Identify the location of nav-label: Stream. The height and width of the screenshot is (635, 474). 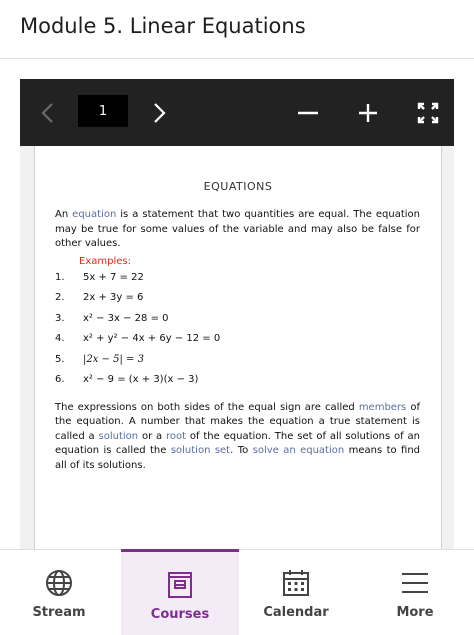
(59, 612).